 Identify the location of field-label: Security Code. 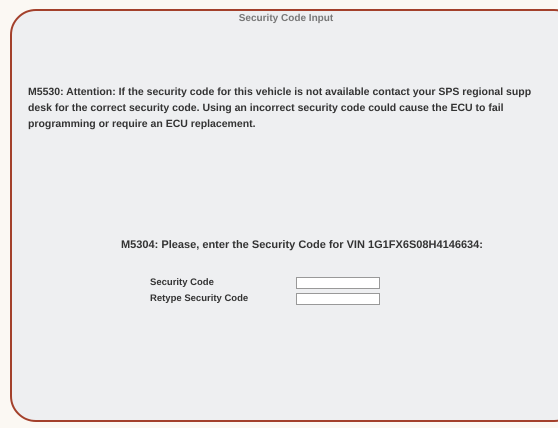
(182, 283).